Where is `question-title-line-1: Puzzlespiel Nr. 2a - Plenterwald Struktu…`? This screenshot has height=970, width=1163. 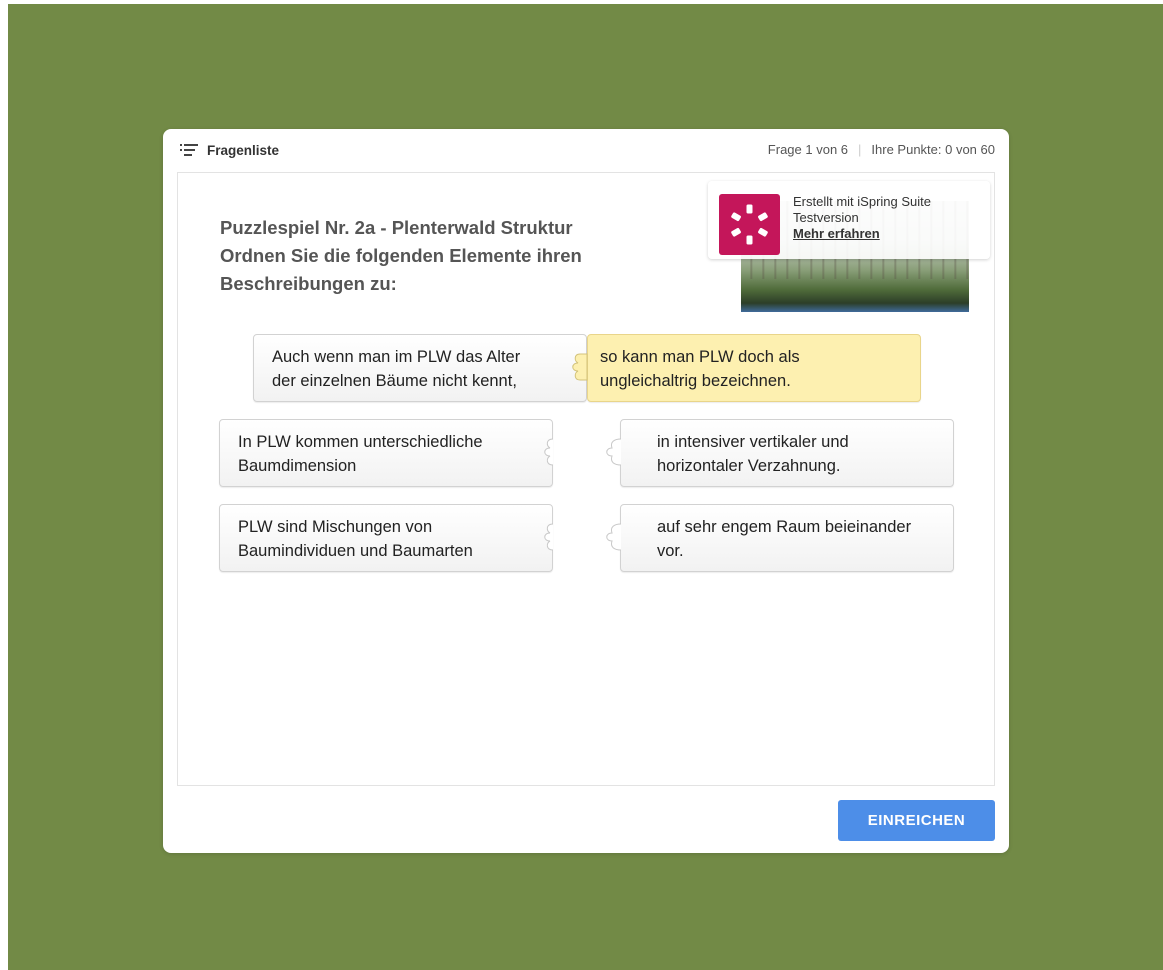 question-title-line-1: Puzzlespiel Nr. 2a - Plenterwald Struktu… is located at coordinates (396, 227).